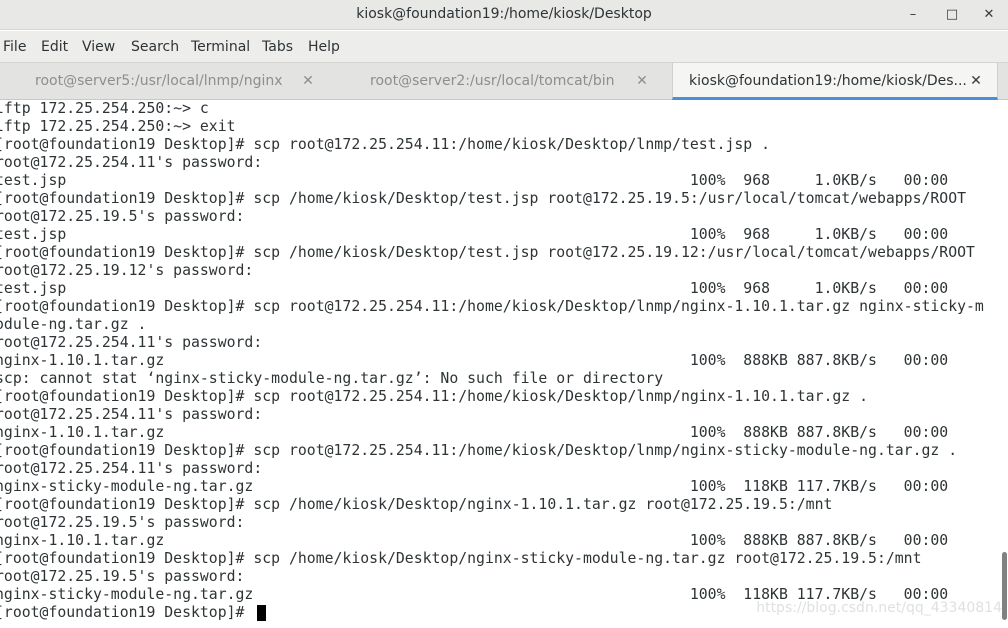  Describe the element at coordinates (73, 324) in the screenshot. I see `terminal-line: odule-ng.tar.gz .` at that location.